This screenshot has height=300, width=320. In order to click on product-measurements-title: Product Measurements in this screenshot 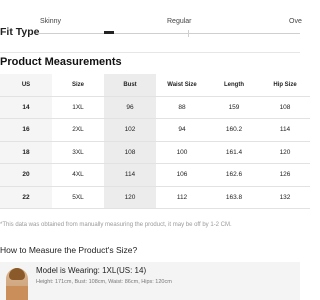, I will do `click(61, 62)`.